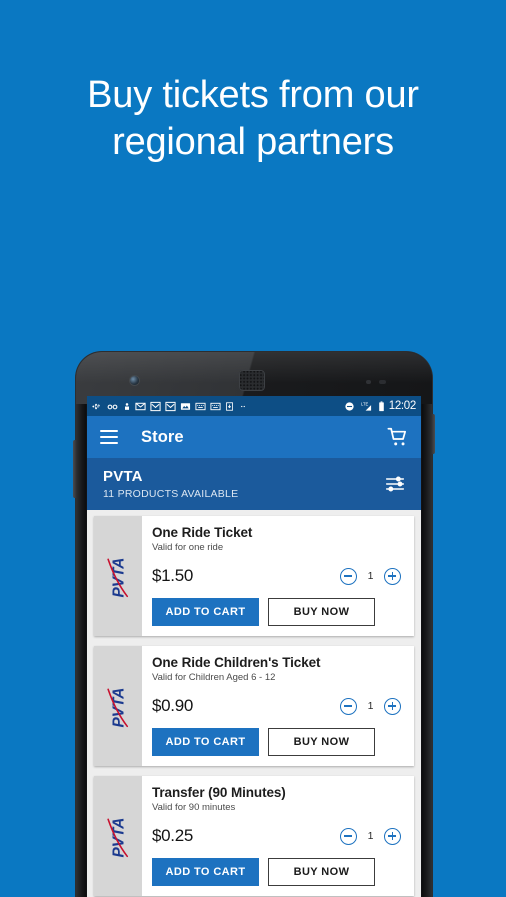 The width and height of the screenshot is (506, 897). I want to click on svg-text: LTE, so click(364, 403).